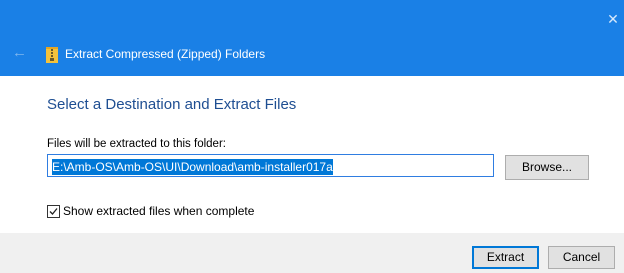 The height and width of the screenshot is (273, 624). What do you see at coordinates (21, 53) in the screenshot?
I see `back-arrow-icon: ←` at bounding box center [21, 53].